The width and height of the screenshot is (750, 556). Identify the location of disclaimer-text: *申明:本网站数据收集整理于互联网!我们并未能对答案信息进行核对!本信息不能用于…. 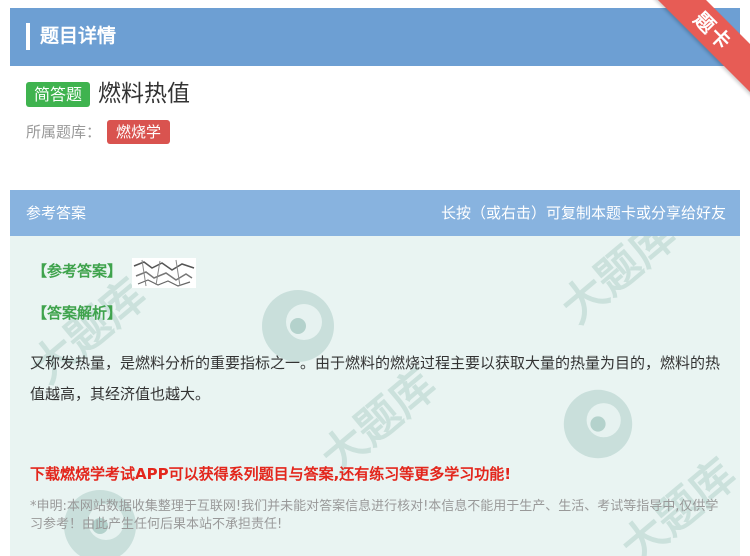
(374, 515).